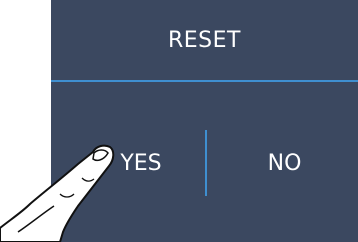 This screenshot has width=358, height=242. Describe the element at coordinates (206, 163) in the screenshot. I see `button-divider` at that location.